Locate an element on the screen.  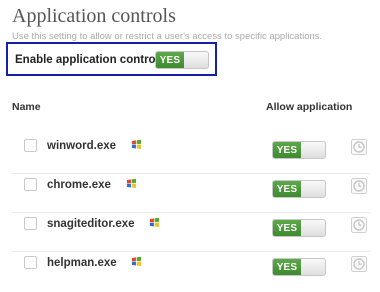
table-row: chrome.exe YES is located at coordinates (191, 193).